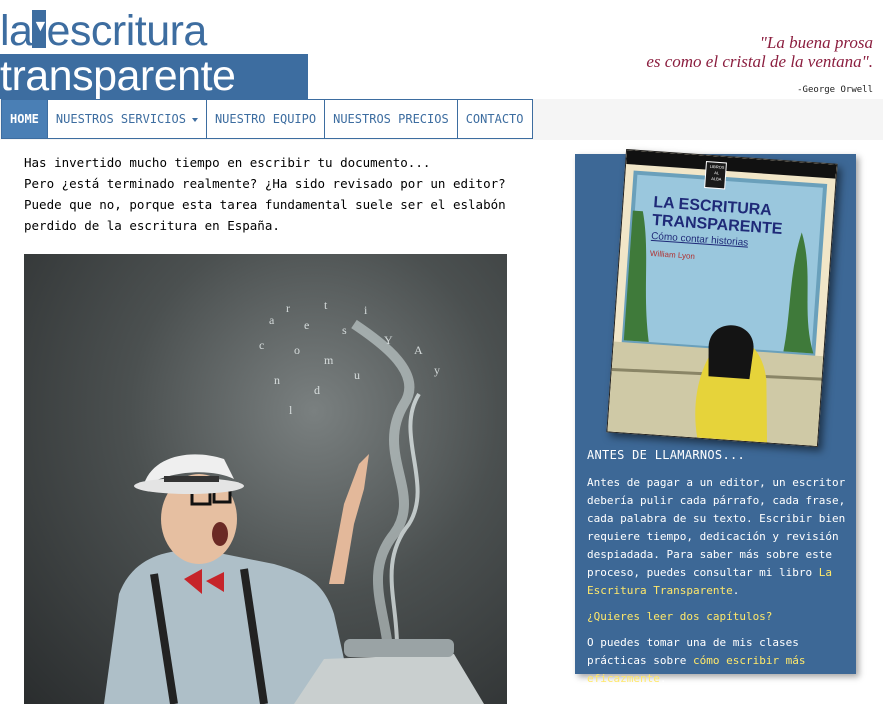  I want to click on sidebar-paragraph-3-end: ., so click(663, 678).